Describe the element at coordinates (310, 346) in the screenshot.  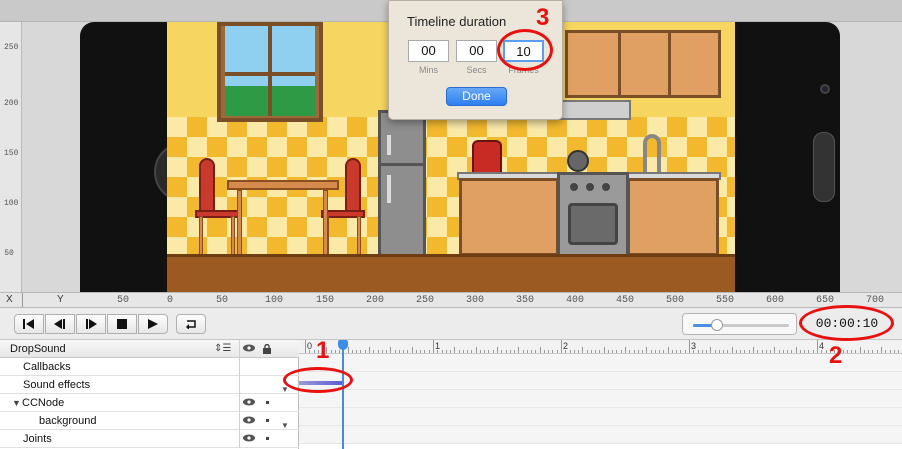
I see `timeline-ruler-label: 0` at that location.